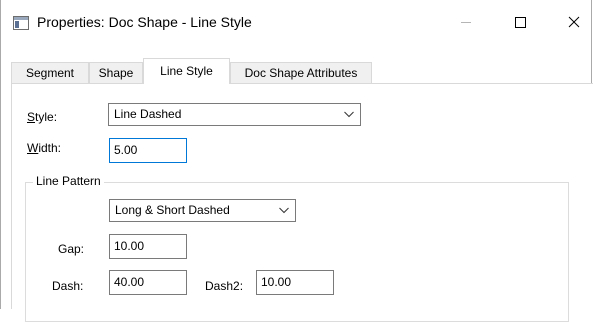  What do you see at coordinates (116, 72) in the screenshot?
I see `tab-shape: Shape` at bounding box center [116, 72].